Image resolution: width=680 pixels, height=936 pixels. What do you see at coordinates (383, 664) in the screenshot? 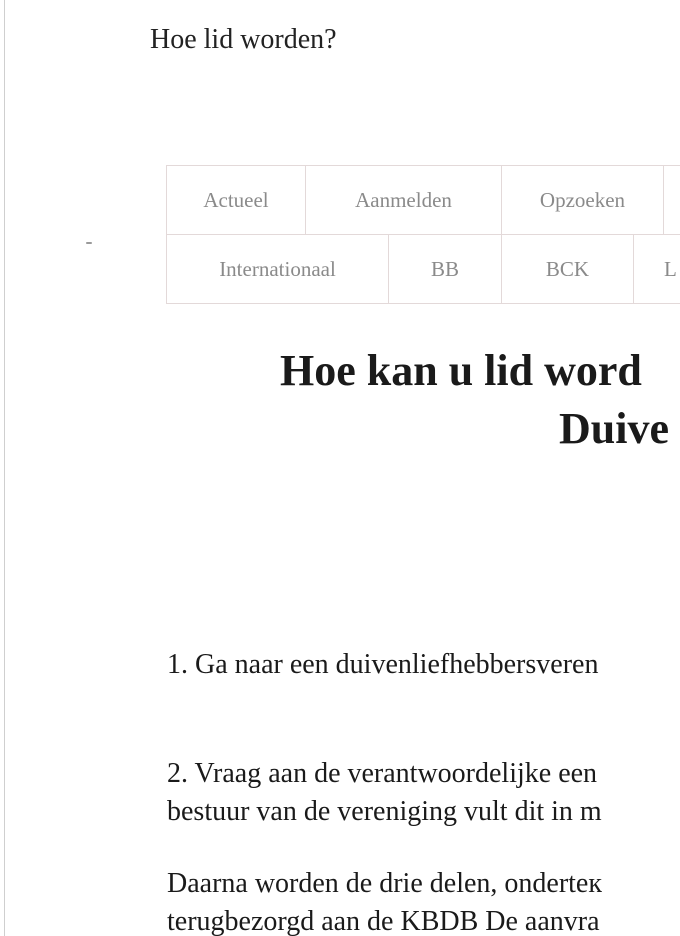
I see `step-1-text: 1. Ga naar een duivenliefhebbersveren` at bounding box center [383, 664].